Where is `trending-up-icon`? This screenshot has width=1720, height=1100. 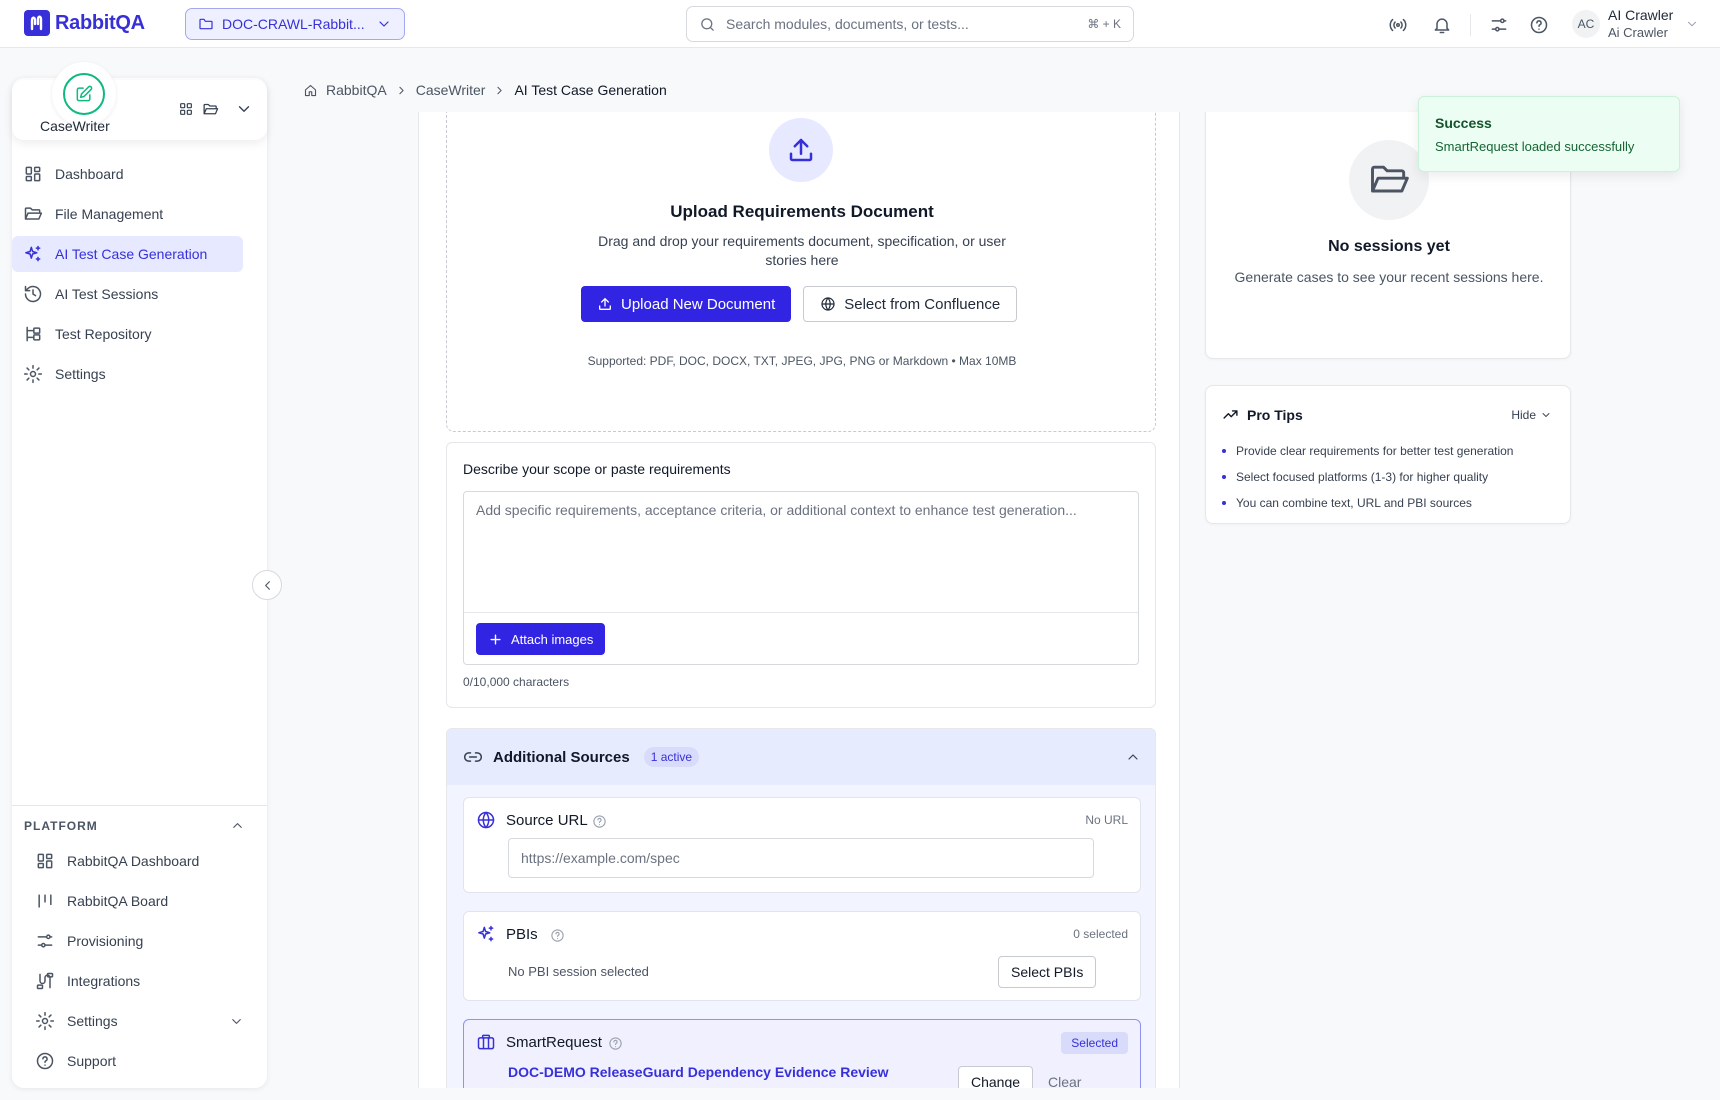
trending-up-icon is located at coordinates (1230, 414).